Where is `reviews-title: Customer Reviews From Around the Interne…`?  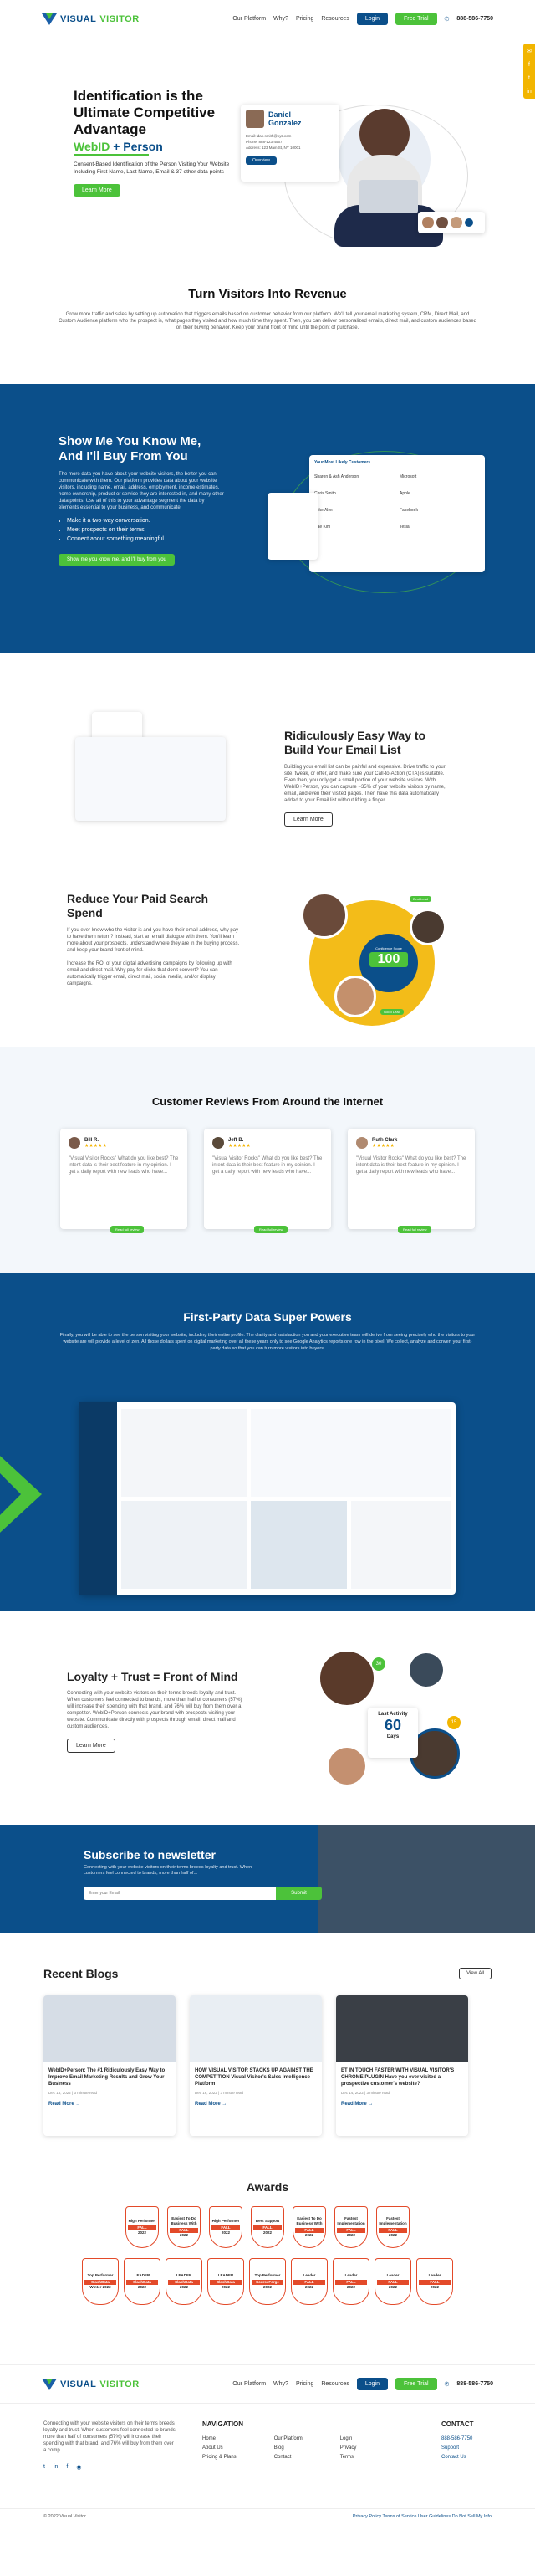 reviews-title: Customer Reviews From Around the Interne… is located at coordinates (267, 1102).